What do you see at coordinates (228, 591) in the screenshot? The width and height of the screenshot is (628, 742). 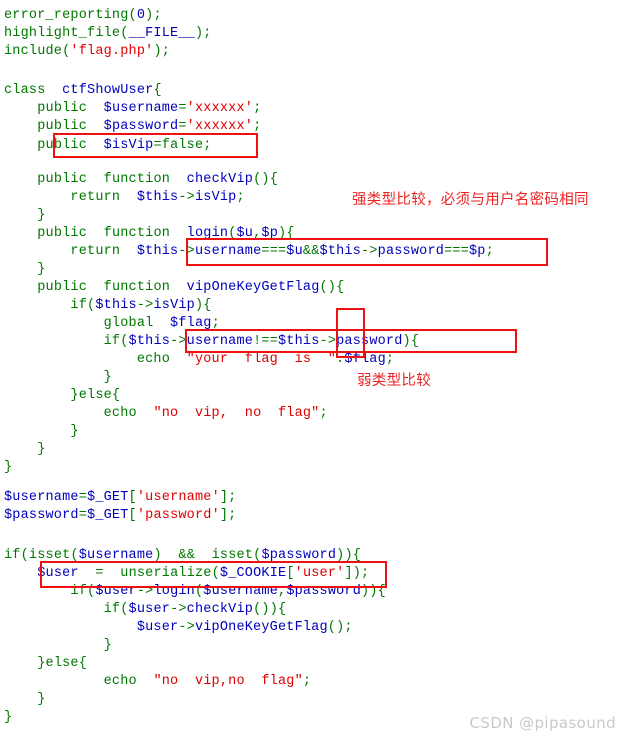 I see `code-line: if($user->login($username,$password)){` at bounding box center [228, 591].